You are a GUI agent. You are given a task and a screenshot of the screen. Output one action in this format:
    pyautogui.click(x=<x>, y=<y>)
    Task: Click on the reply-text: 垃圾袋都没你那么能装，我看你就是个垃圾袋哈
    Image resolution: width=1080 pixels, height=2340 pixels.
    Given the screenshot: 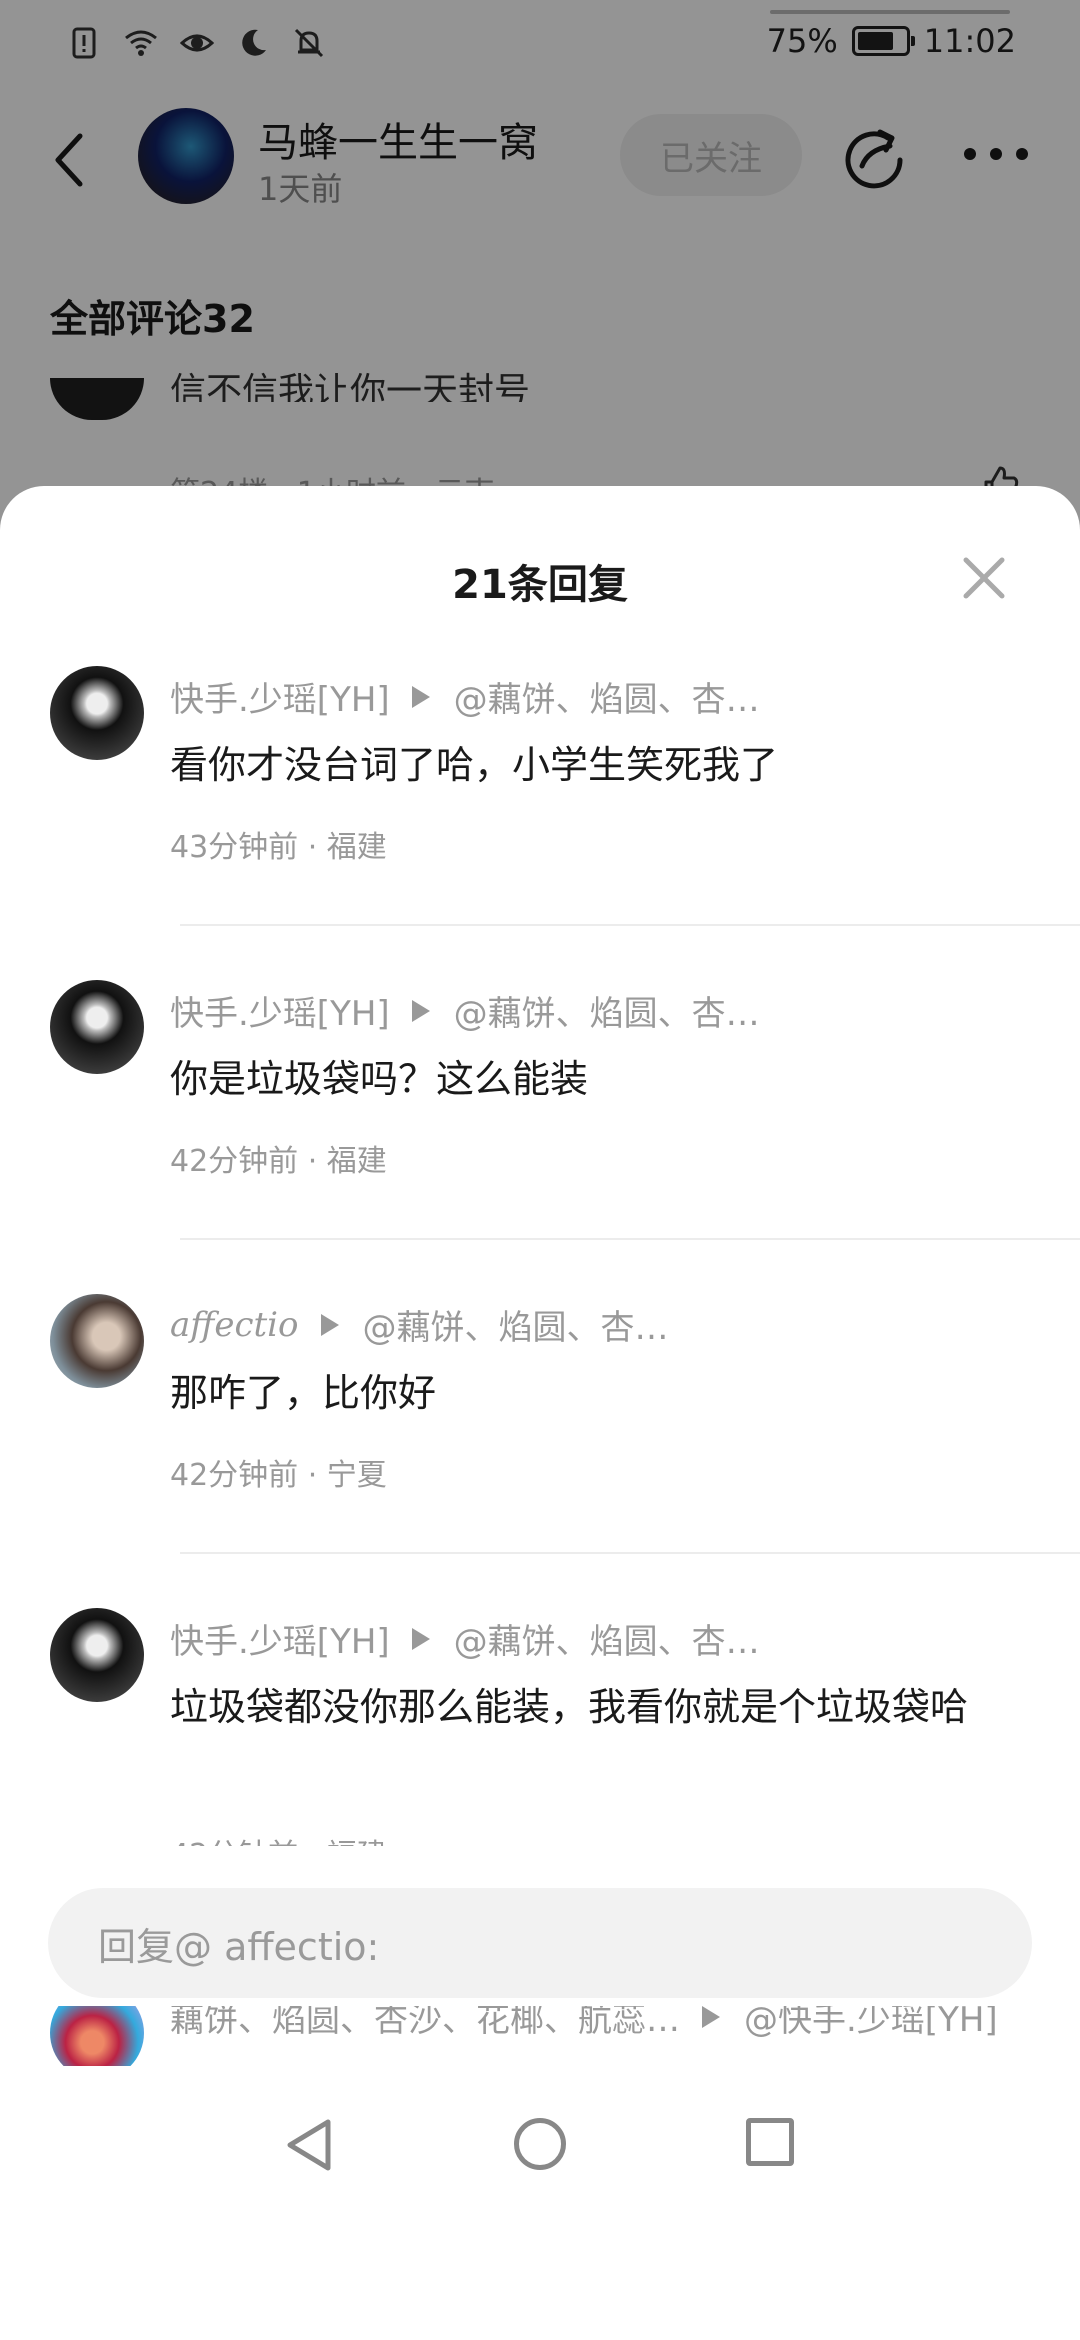 What is the action you would take?
    pyautogui.click(x=569, y=1707)
    